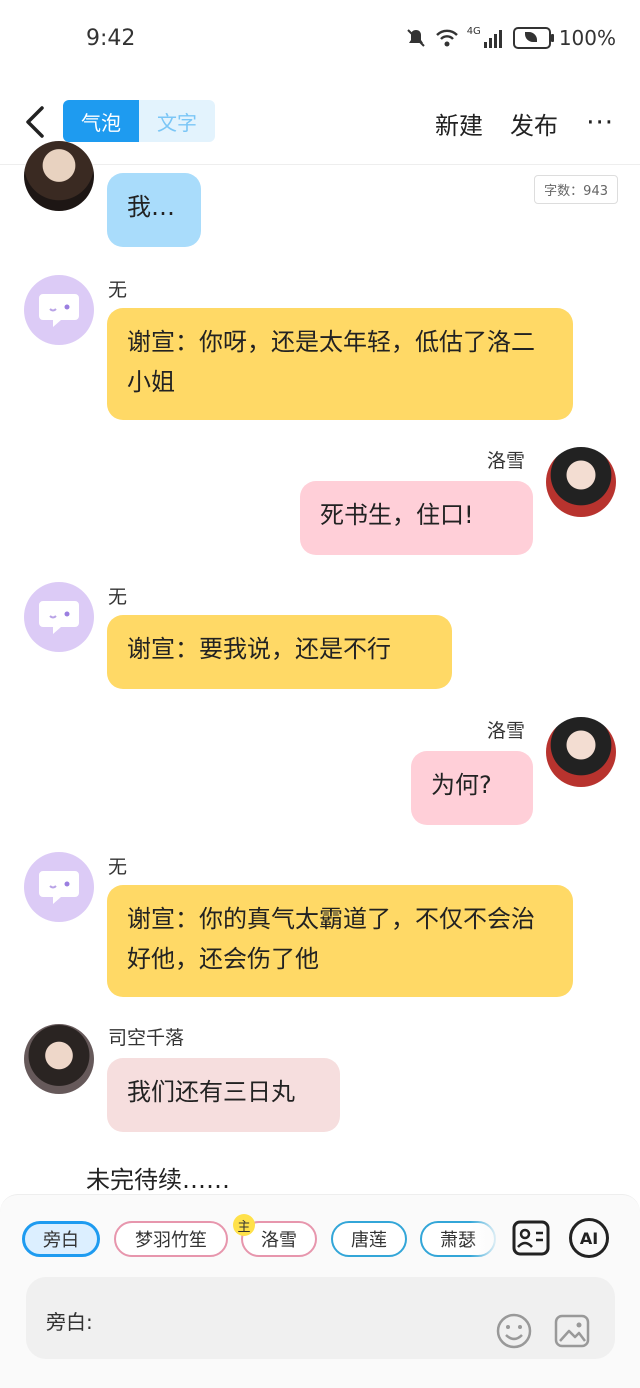 This screenshot has width=640, height=1388. I want to click on status-time: 9:42, so click(111, 38).